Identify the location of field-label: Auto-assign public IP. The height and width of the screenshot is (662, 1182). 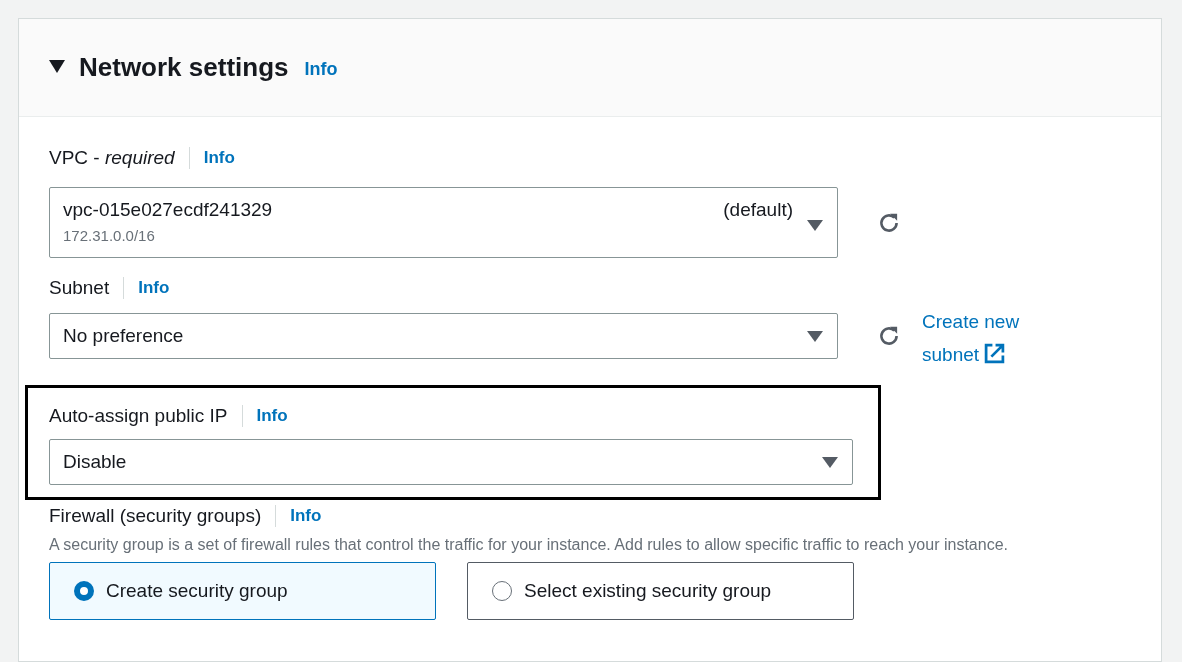
(138, 415).